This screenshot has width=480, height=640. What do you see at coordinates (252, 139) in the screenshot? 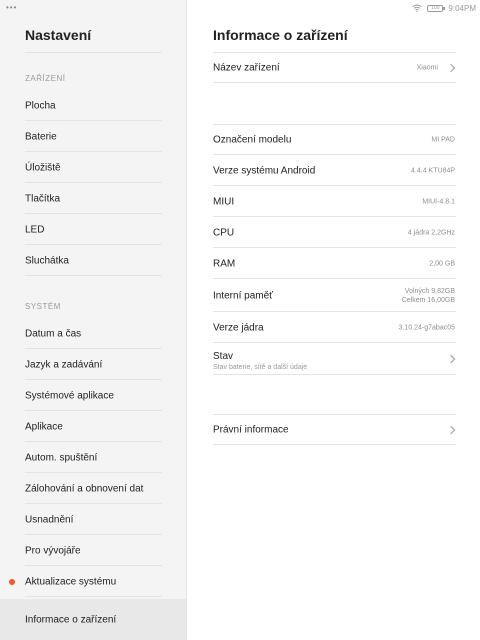
I see `info-row-label: Označení modelu` at bounding box center [252, 139].